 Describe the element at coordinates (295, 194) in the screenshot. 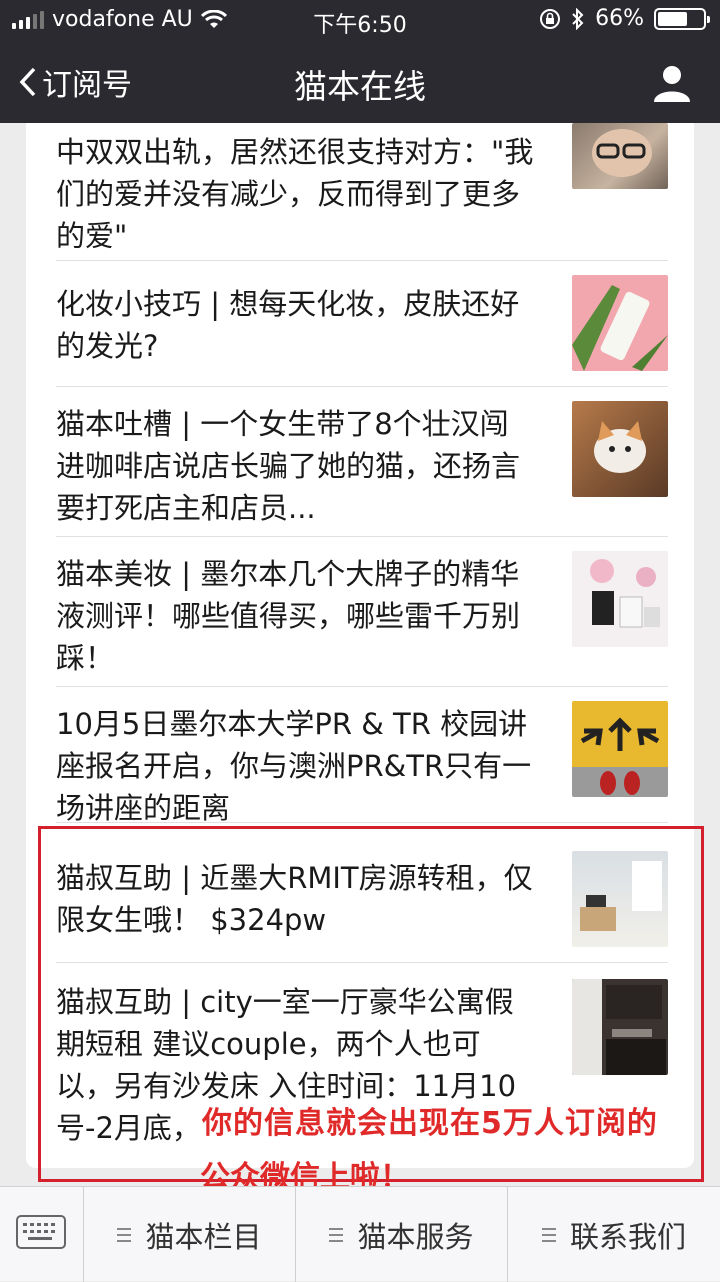

I see `article-title: 中双双出轨，居然还很支持对方："我们的爱并没有减少，反而得到了更多的爱"` at that location.